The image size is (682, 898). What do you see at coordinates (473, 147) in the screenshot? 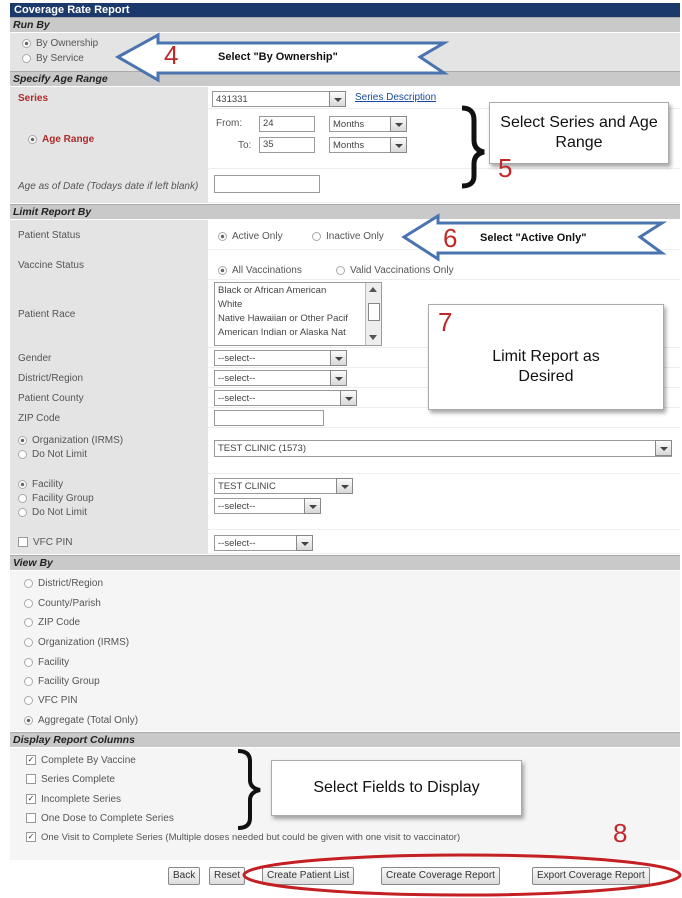
I see `brace-5-icon` at bounding box center [473, 147].